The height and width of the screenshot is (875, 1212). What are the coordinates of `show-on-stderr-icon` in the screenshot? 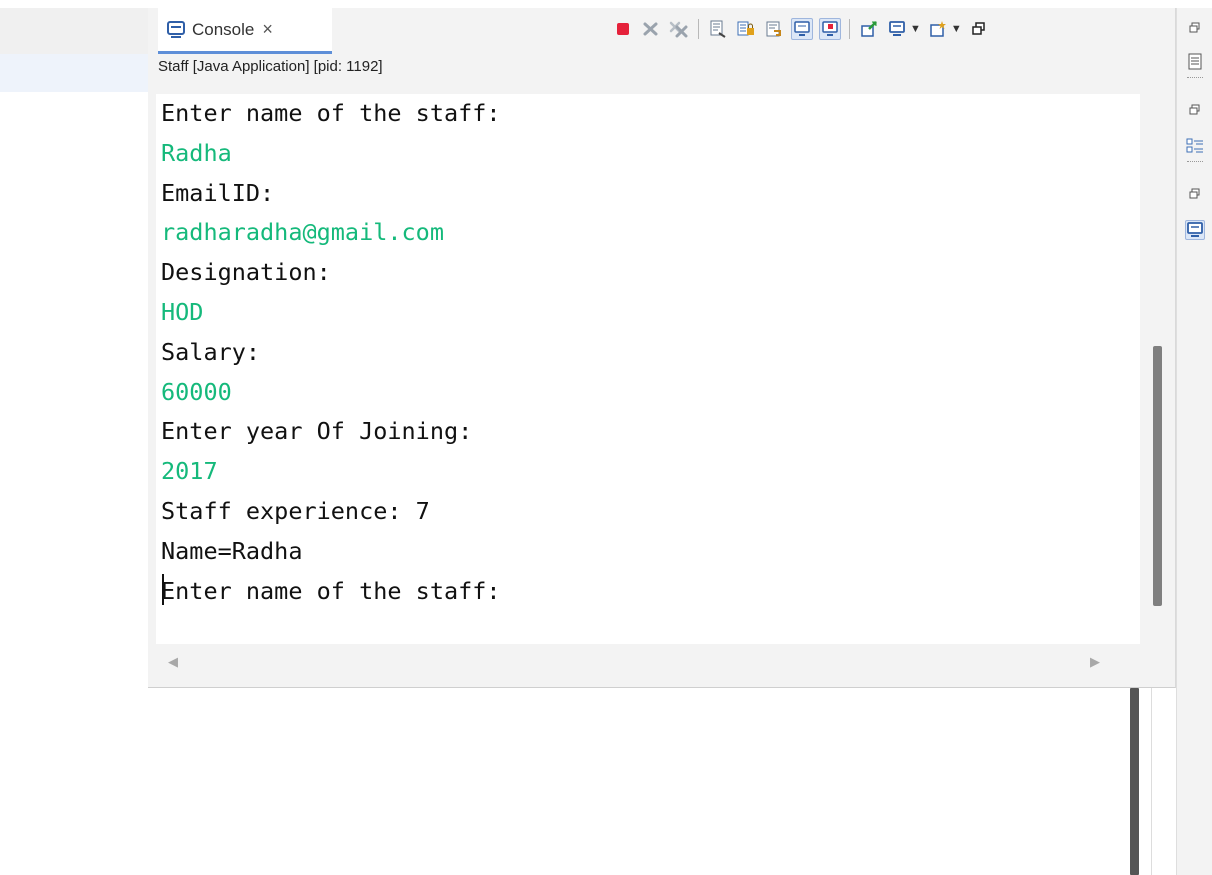 It's located at (830, 29).